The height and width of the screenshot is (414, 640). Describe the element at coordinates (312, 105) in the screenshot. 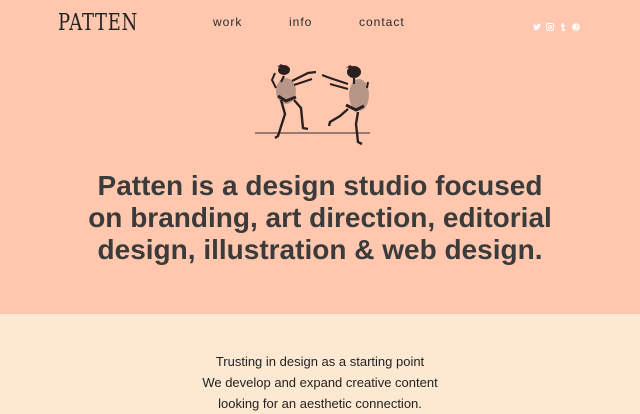

I see `dancing-figures-illustration` at that location.